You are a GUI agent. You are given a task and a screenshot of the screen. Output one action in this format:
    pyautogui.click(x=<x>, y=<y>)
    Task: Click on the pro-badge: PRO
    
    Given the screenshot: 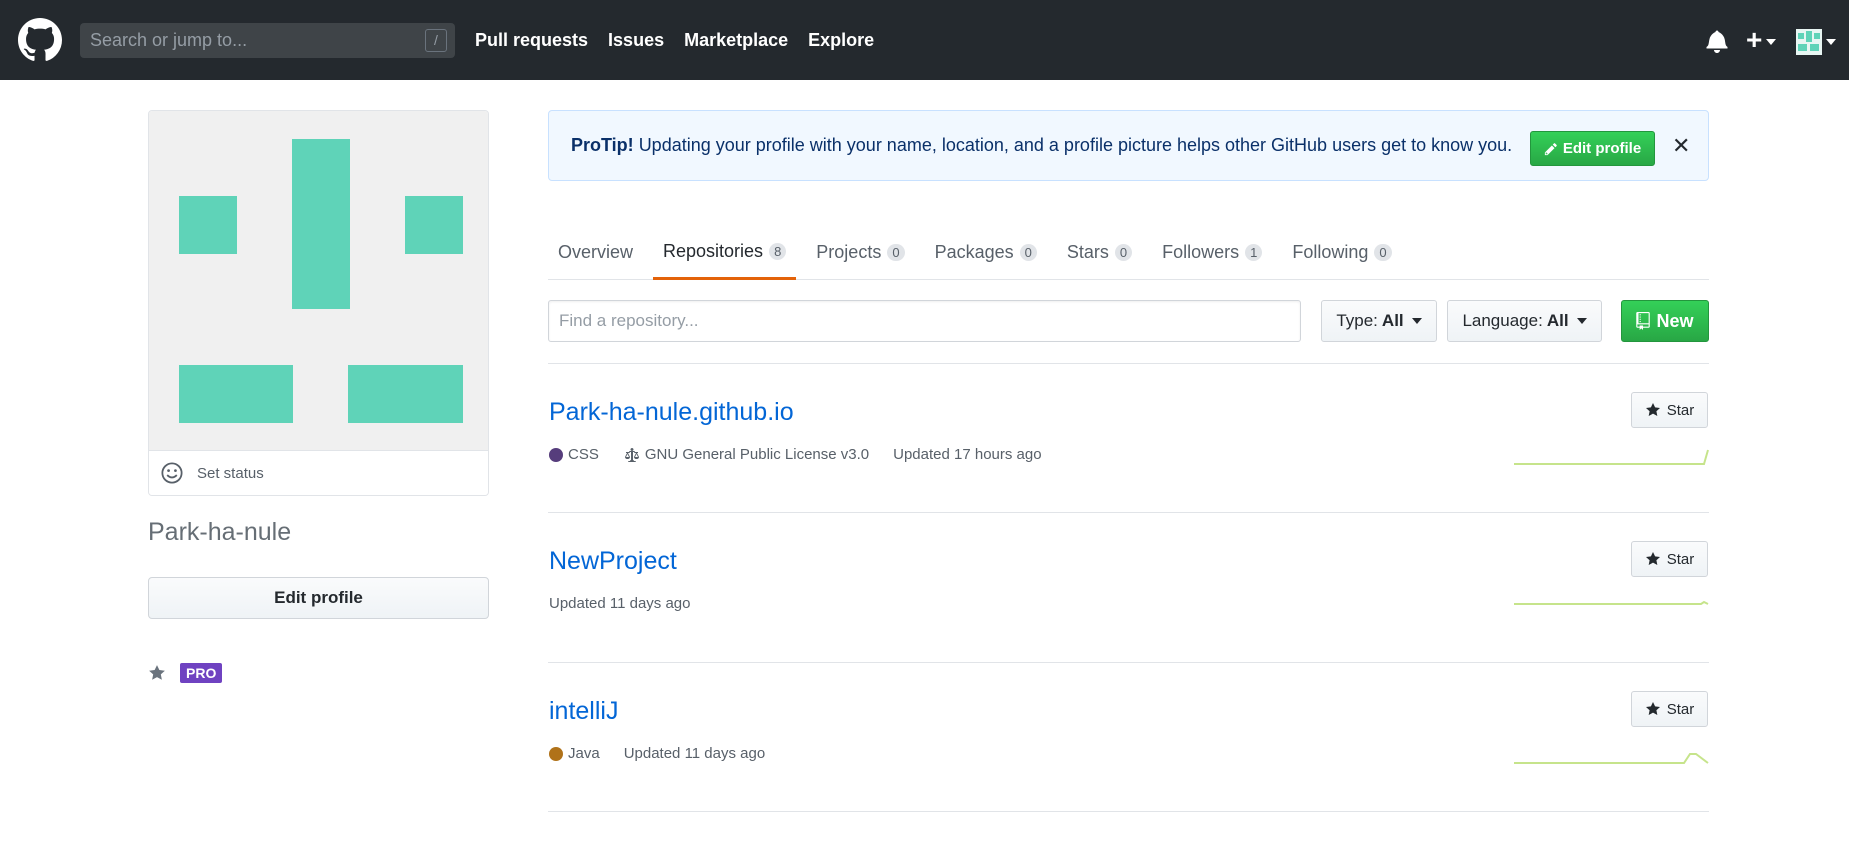 What is the action you would take?
    pyautogui.click(x=201, y=673)
    